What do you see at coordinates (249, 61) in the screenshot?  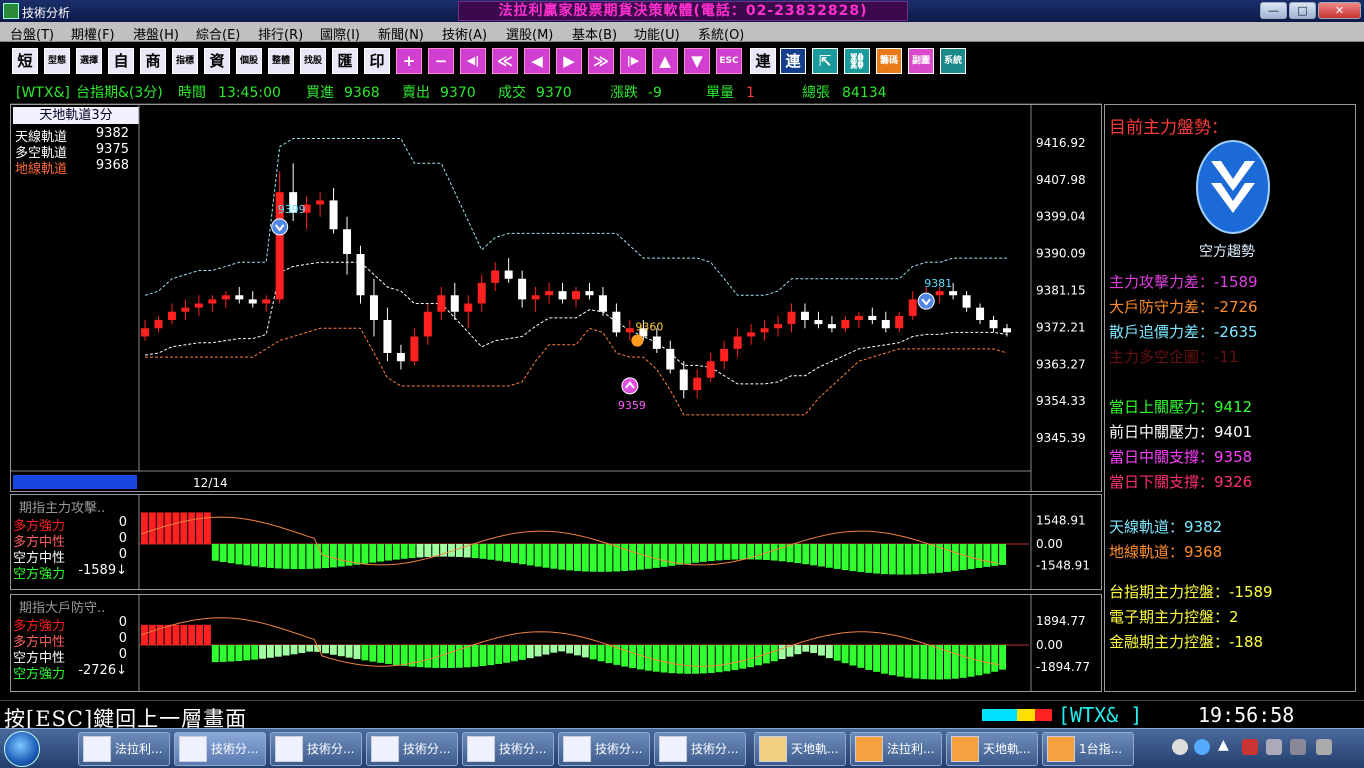 I see `stock-button: 個股` at bounding box center [249, 61].